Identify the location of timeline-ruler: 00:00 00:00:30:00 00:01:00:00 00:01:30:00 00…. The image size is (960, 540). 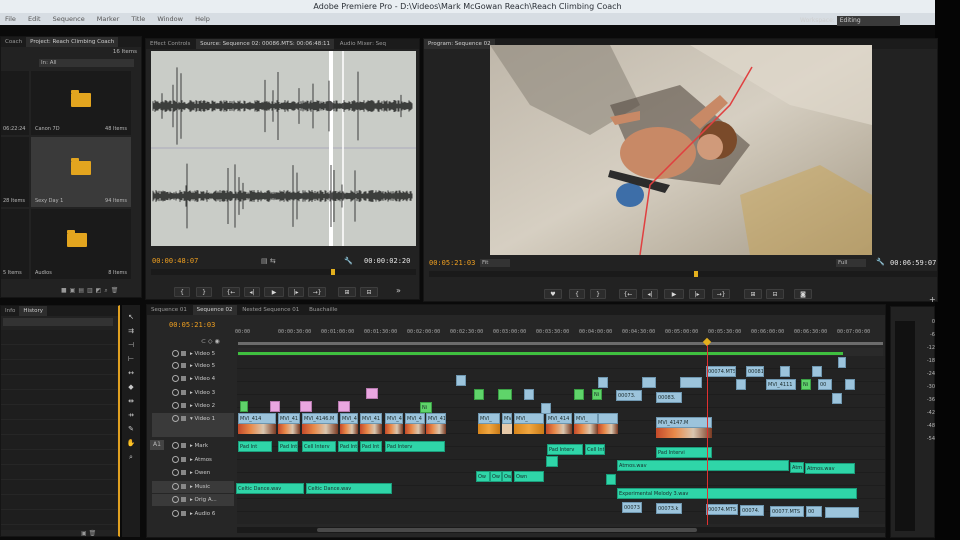
(560, 334).